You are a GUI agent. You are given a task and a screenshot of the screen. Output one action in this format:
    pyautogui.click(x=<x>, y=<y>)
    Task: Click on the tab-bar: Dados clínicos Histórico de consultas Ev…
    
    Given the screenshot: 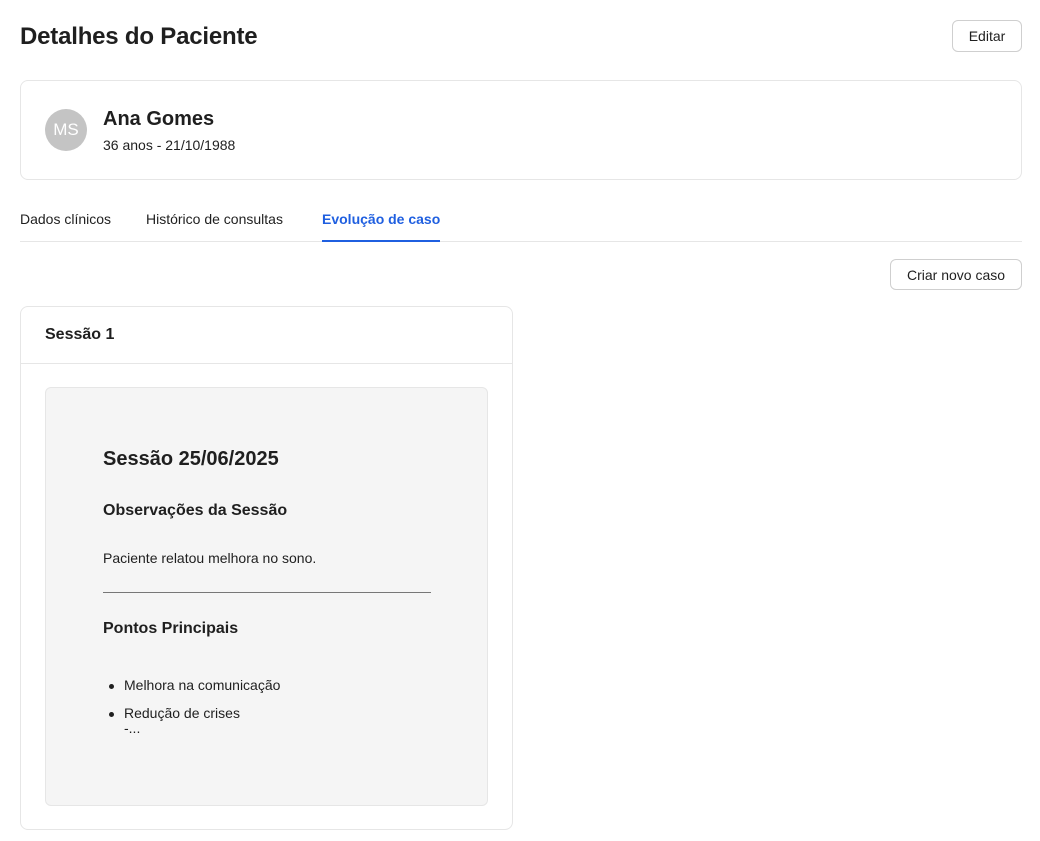 What is the action you would take?
    pyautogui.click(x=521, y=224)
    